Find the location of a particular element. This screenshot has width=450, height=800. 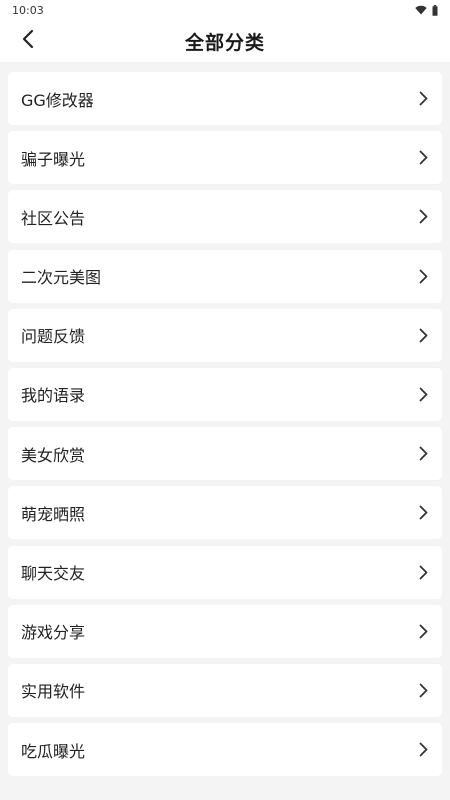

chevron-left-icon is located at coordinates (28, 41).